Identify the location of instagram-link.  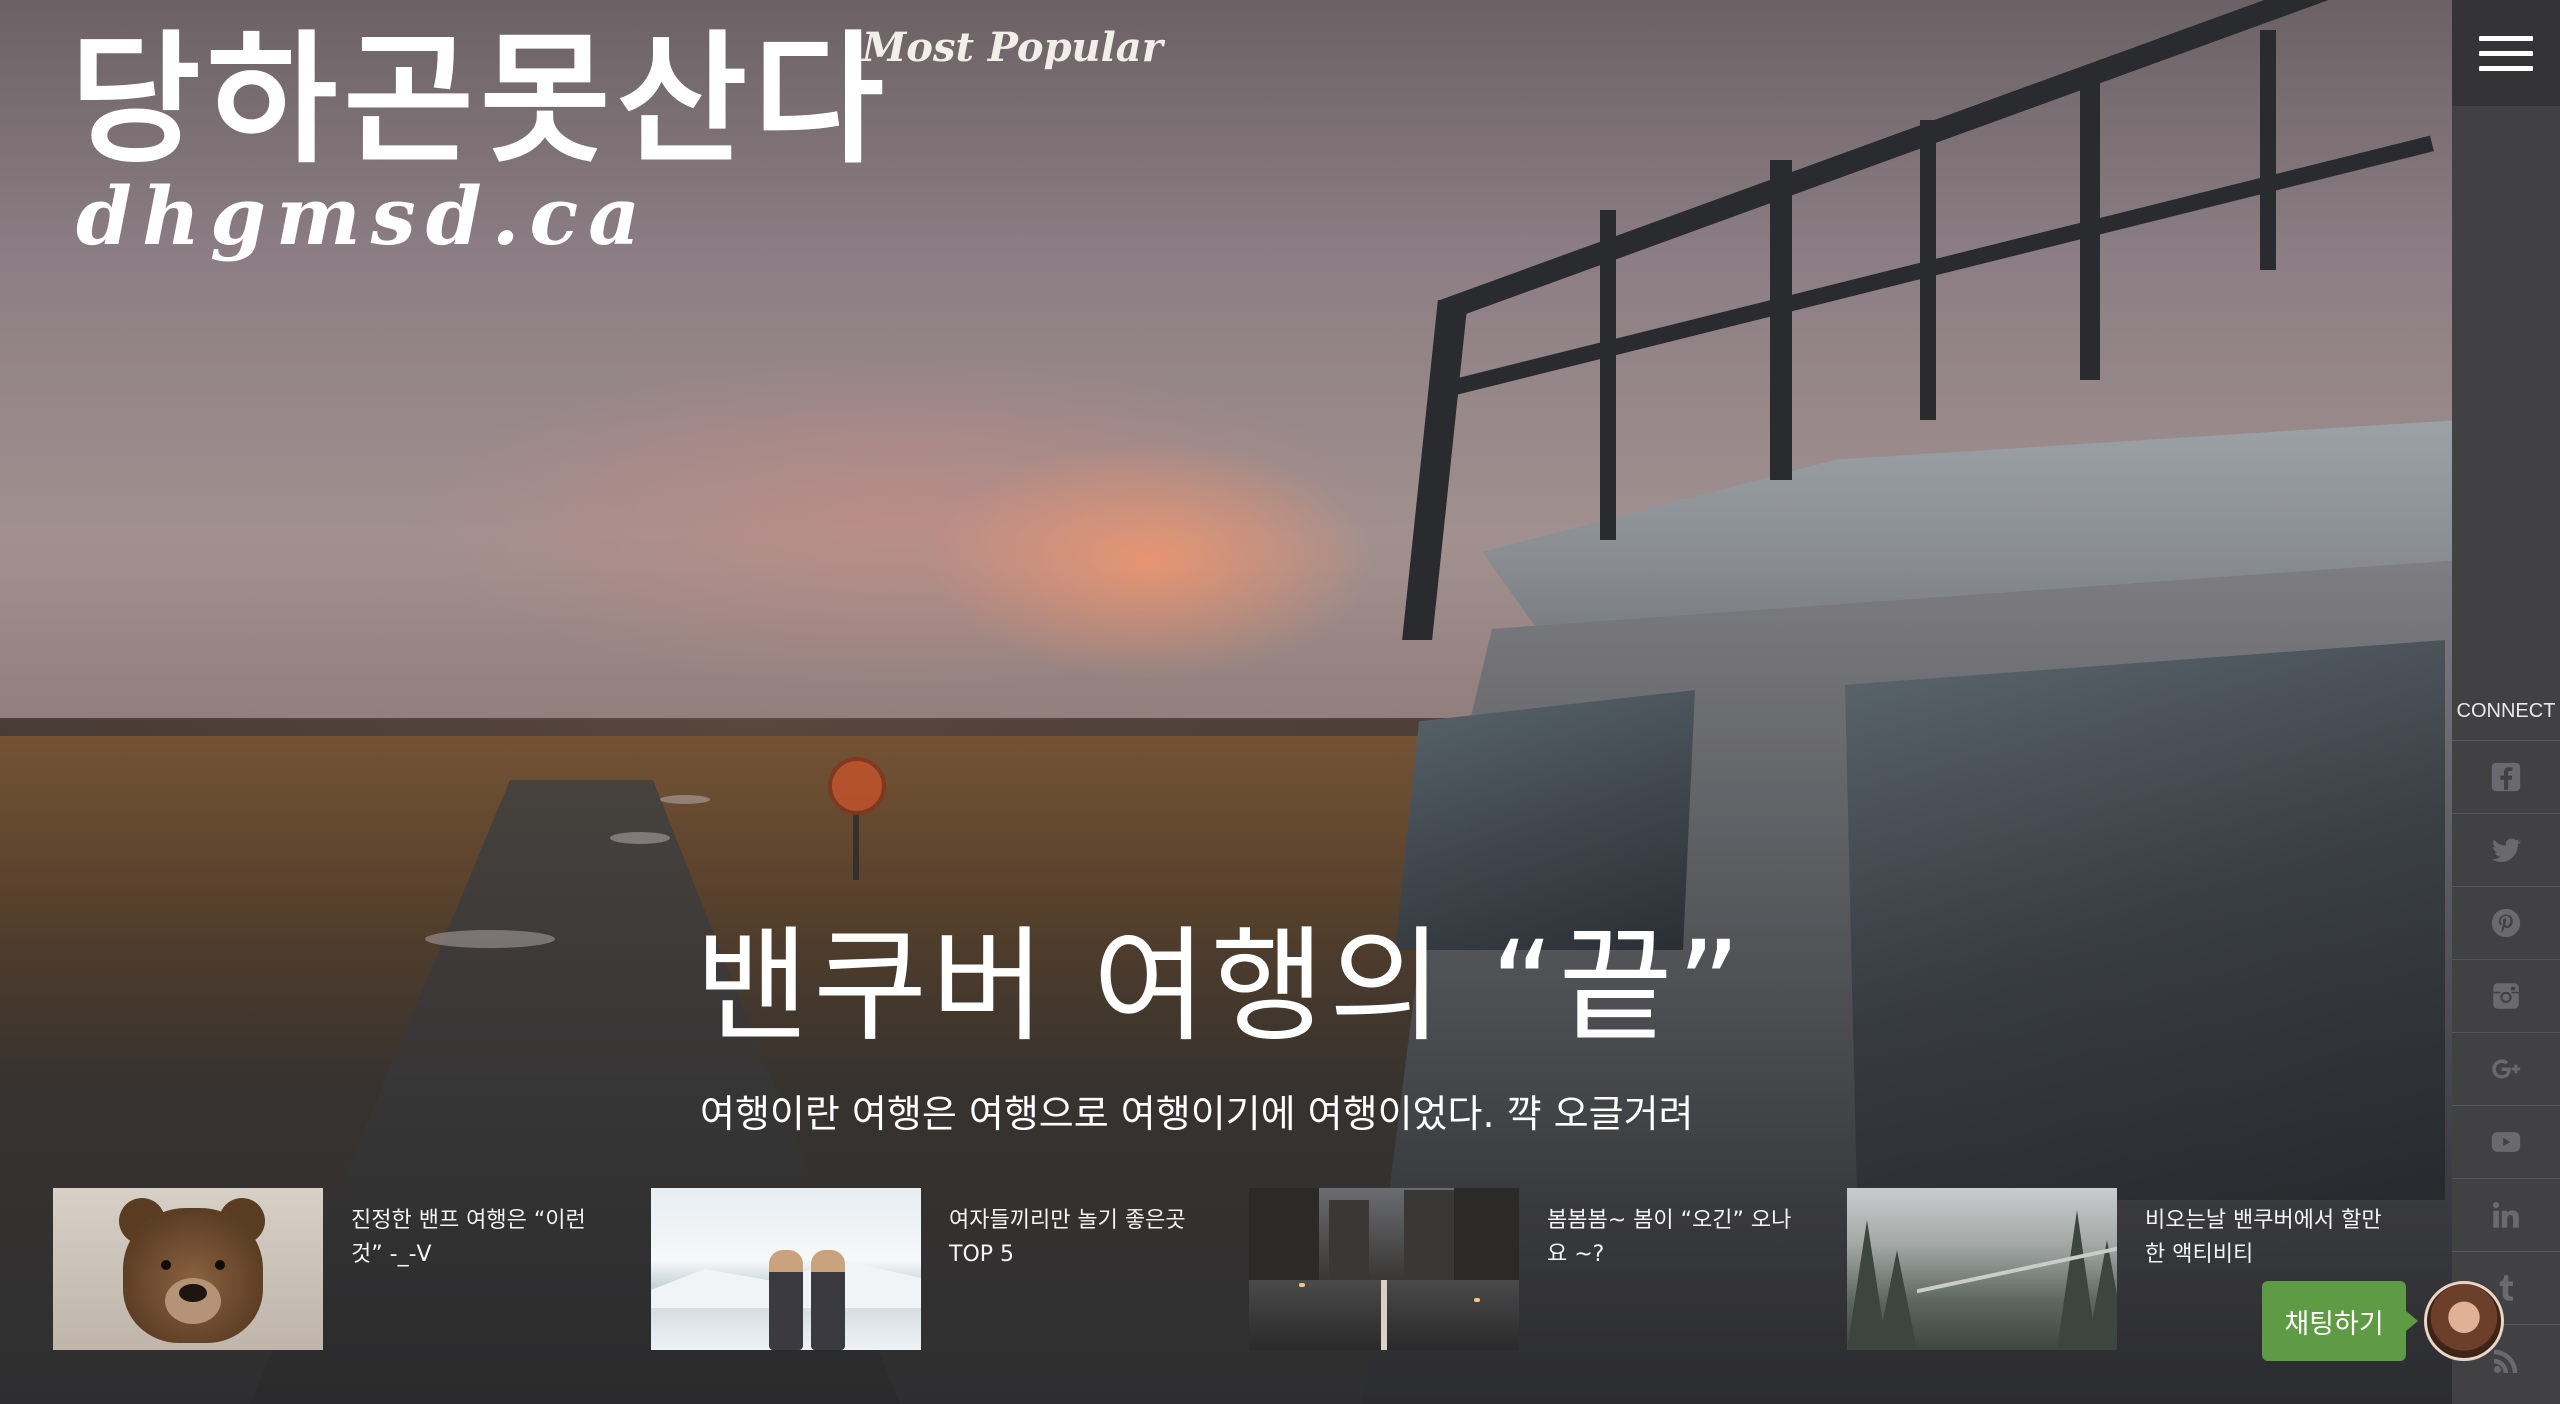
(2506, 995).